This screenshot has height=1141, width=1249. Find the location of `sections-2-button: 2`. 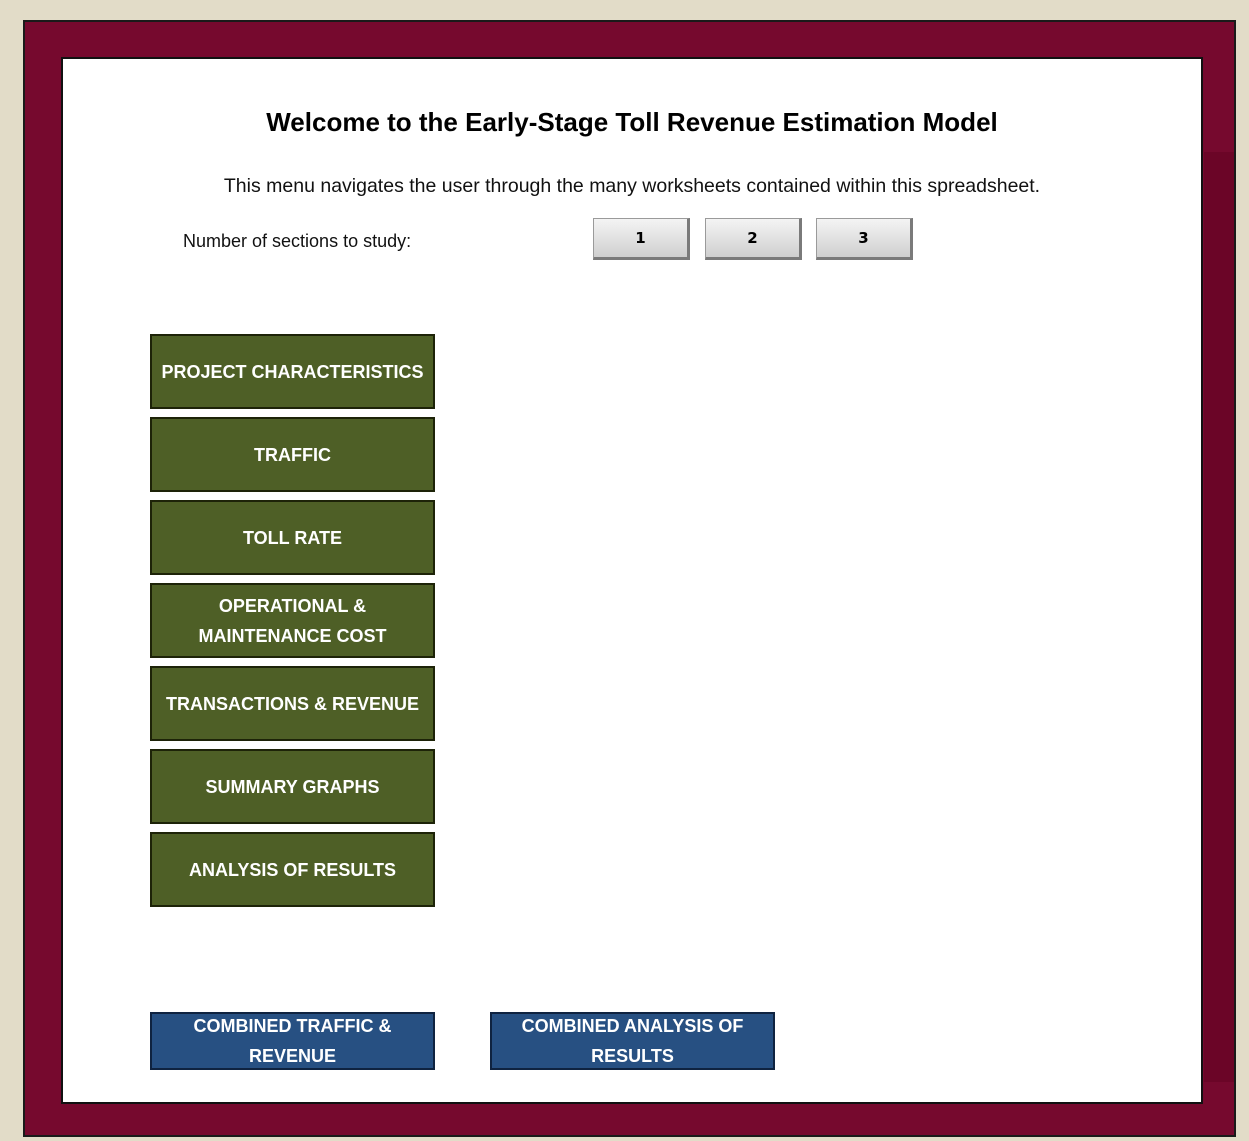

sections-2-button: 2 is located at coordinates (753, 239).